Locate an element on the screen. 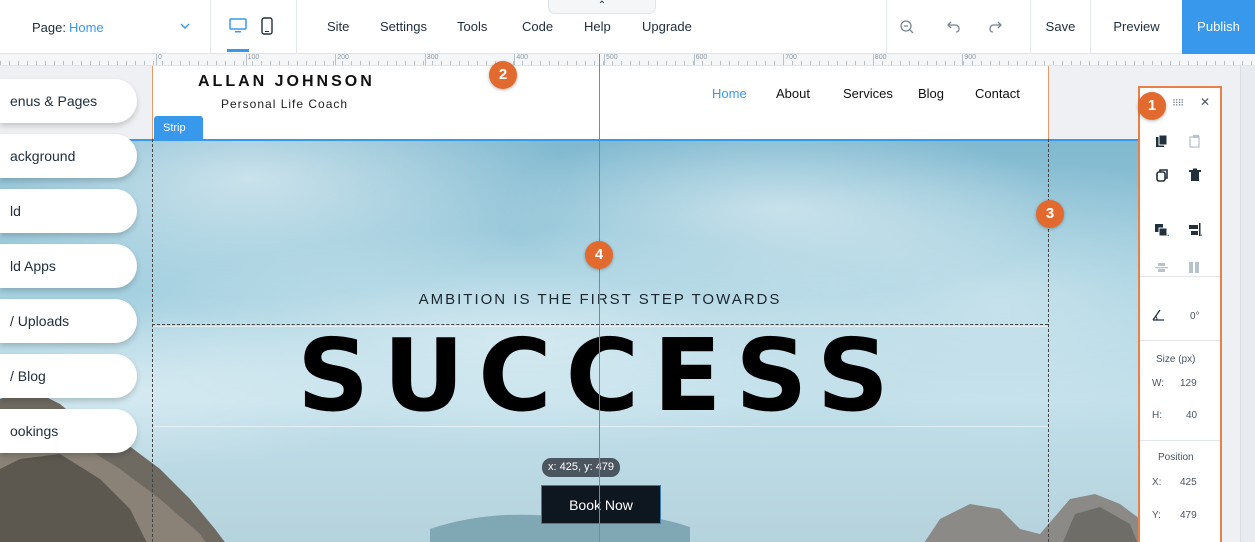 The height and width of the screenshot is (542, 1255). chevron-down-icon is located at coordinates (185, 26).